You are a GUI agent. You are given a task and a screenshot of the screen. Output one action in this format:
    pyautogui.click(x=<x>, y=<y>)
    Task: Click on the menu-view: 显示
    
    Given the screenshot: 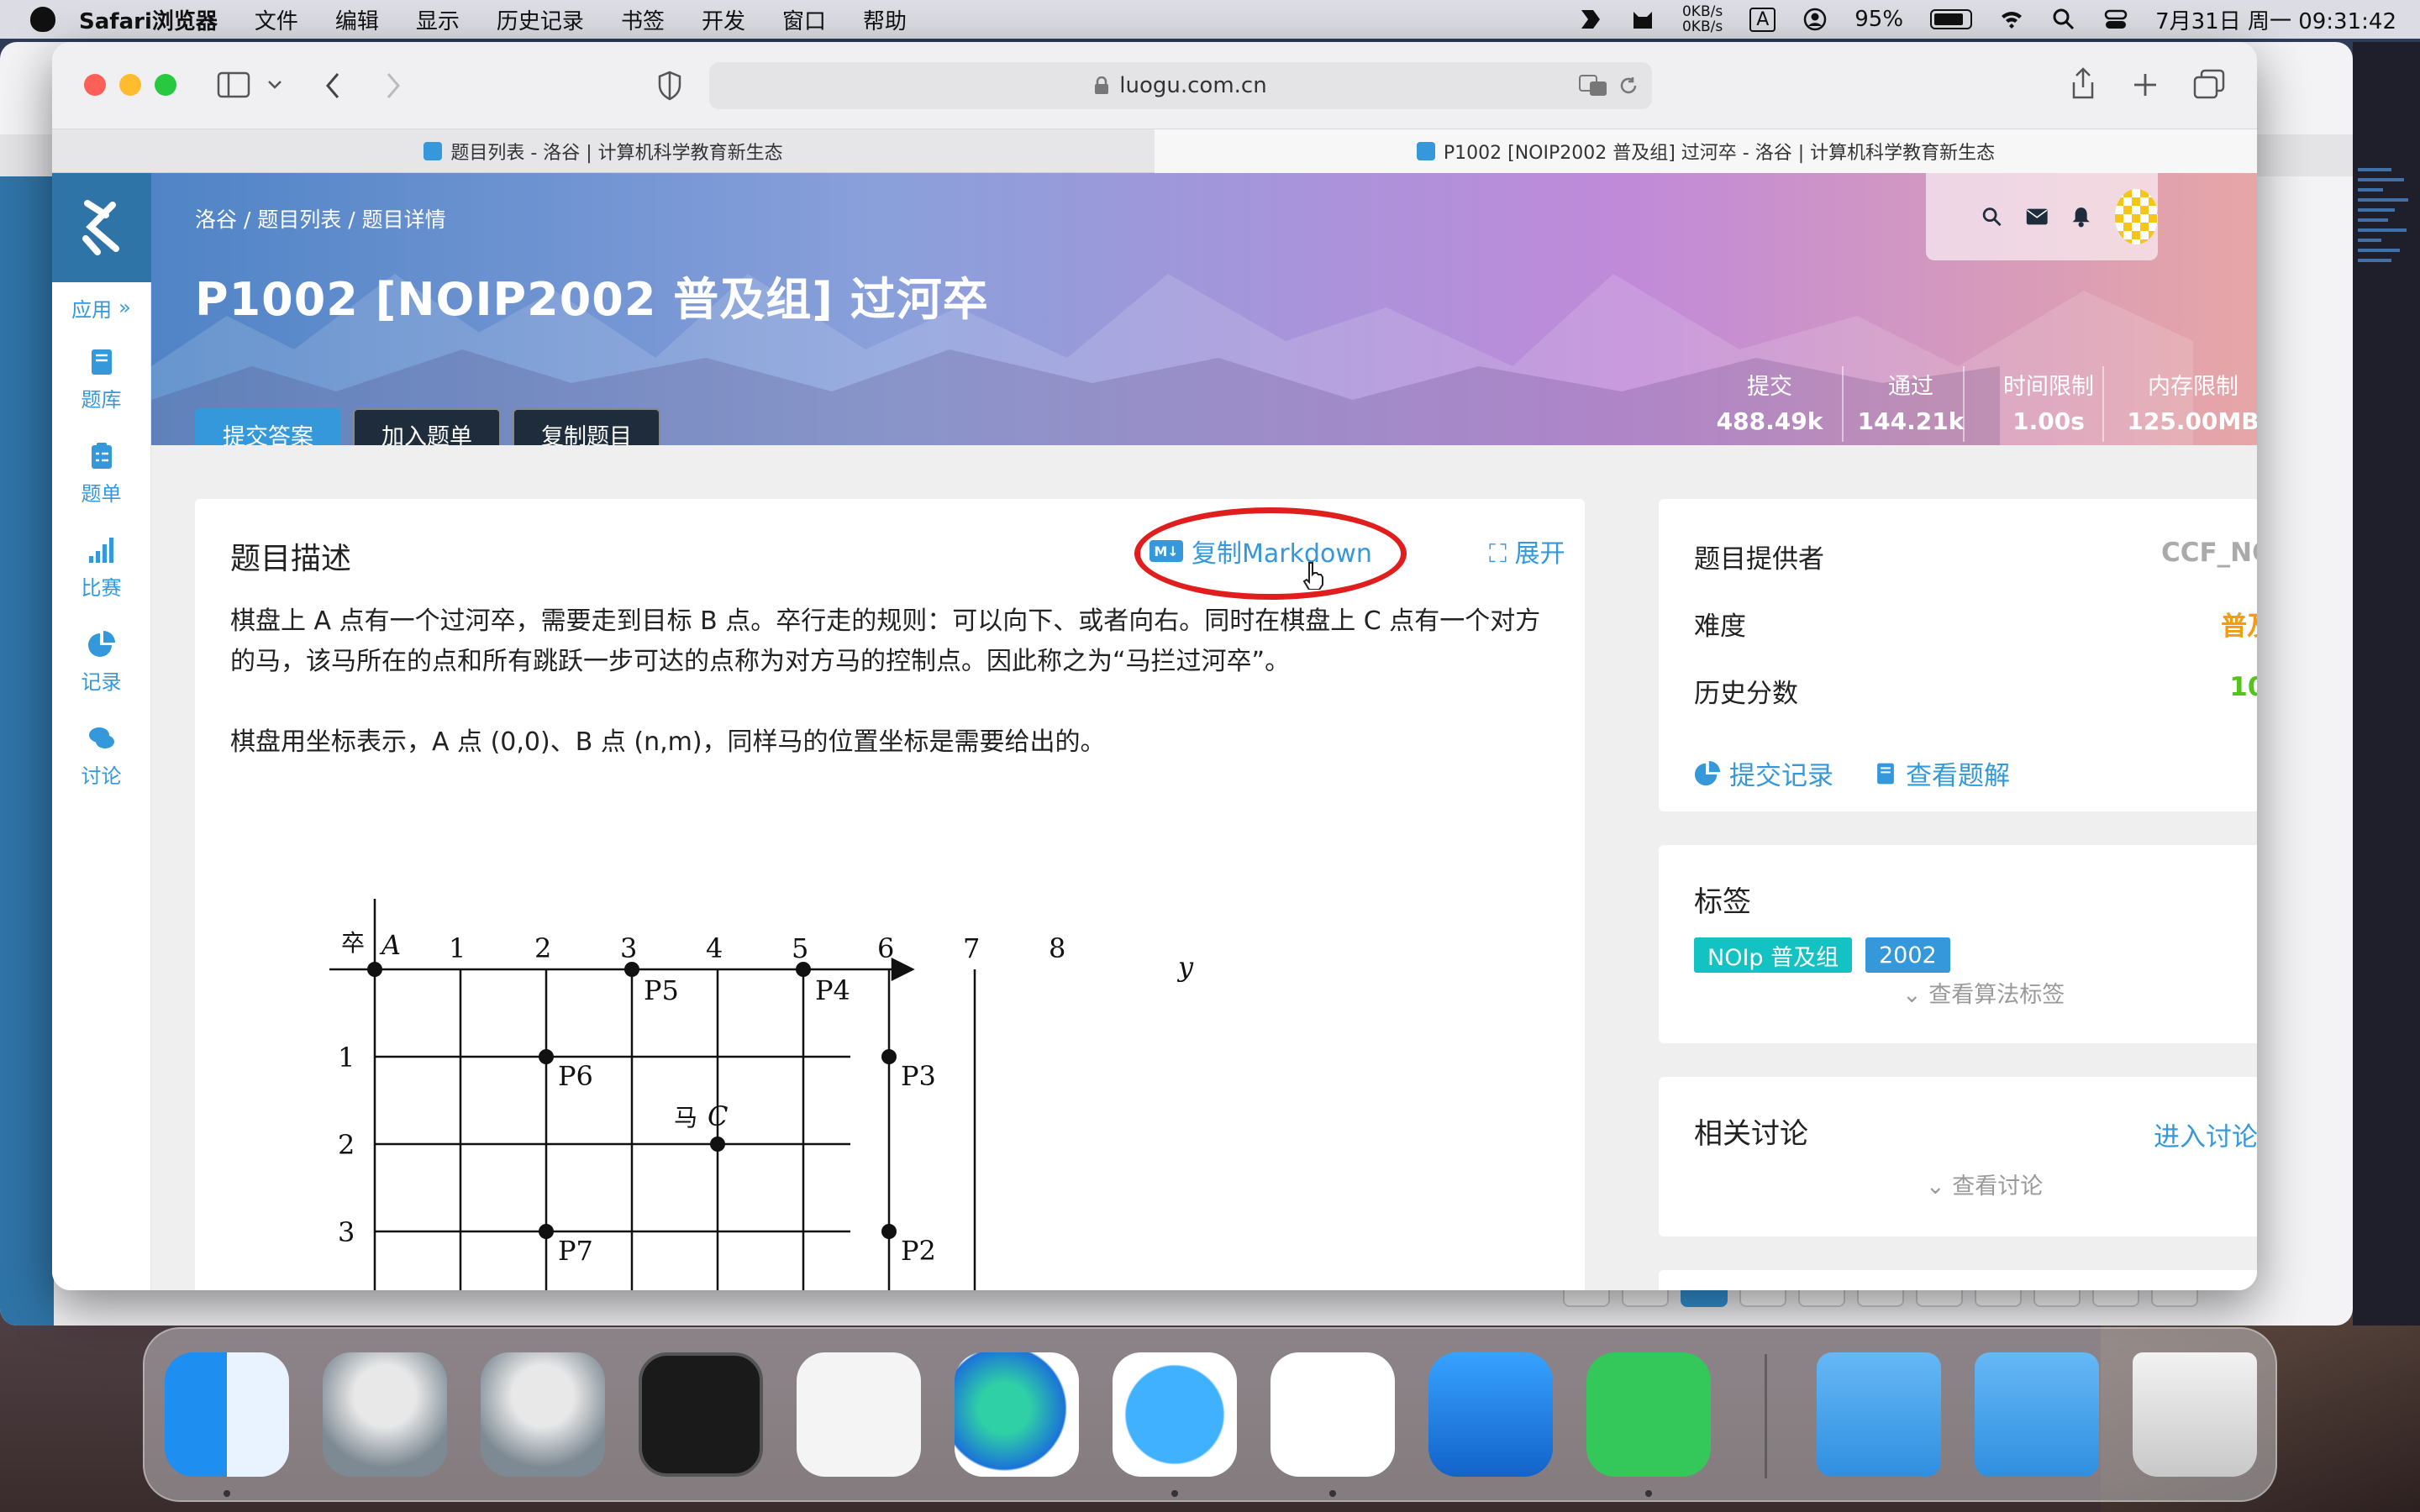 What is the action you would take?
    pyautogui.click(x=438, y=19)
    